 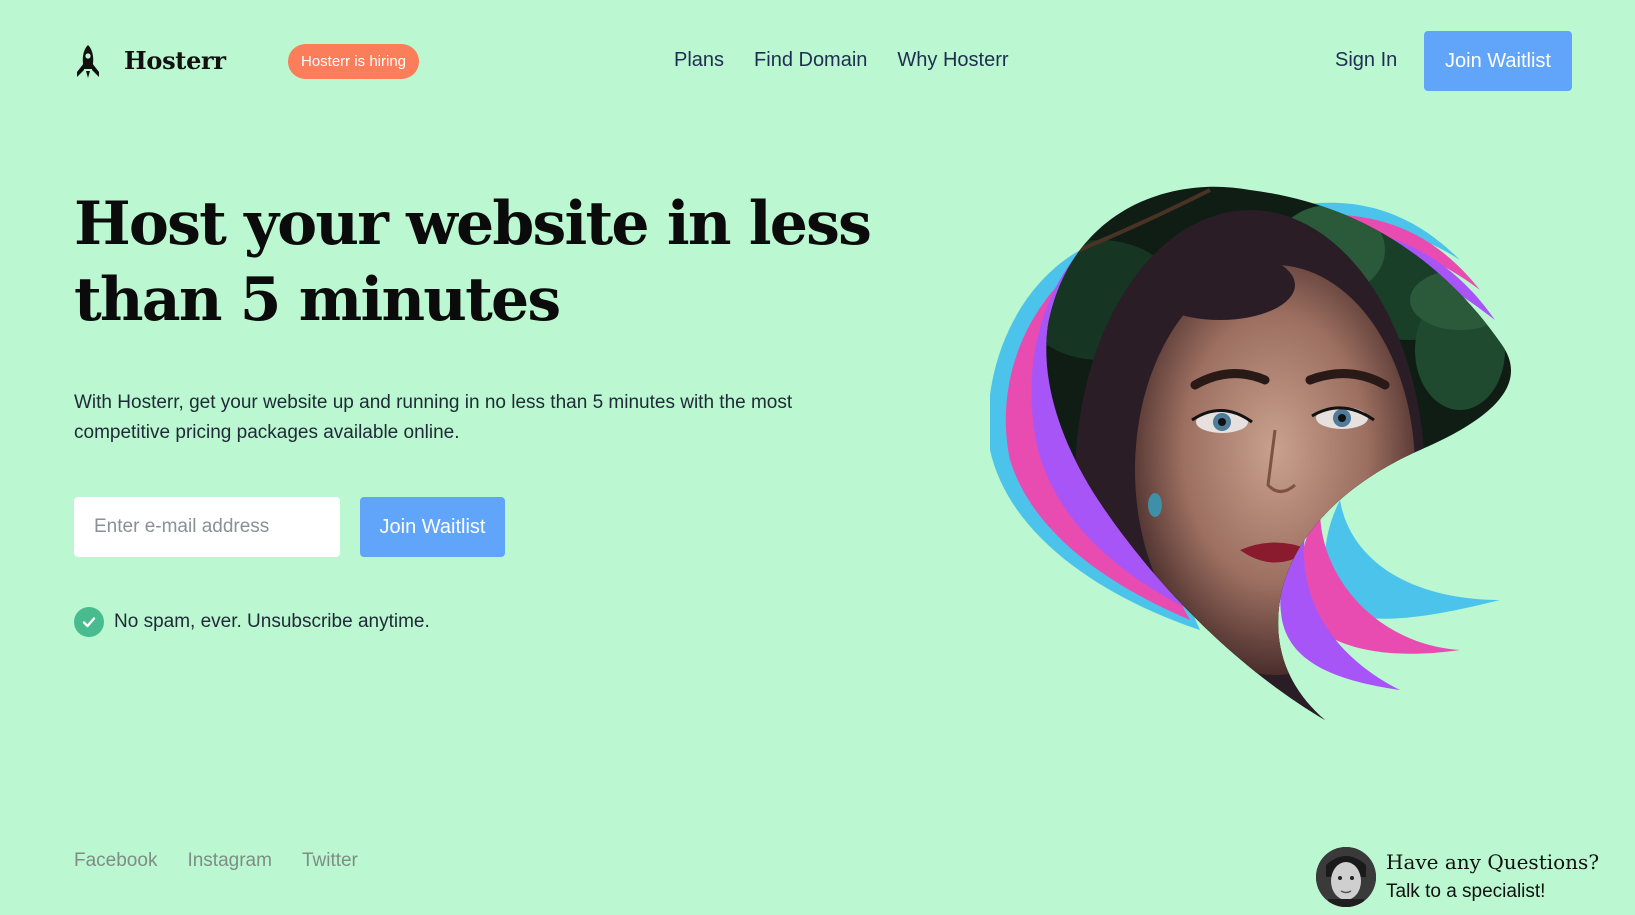 I want to click on nav-find-domain: Find Domain, so click(x=810, y=60).